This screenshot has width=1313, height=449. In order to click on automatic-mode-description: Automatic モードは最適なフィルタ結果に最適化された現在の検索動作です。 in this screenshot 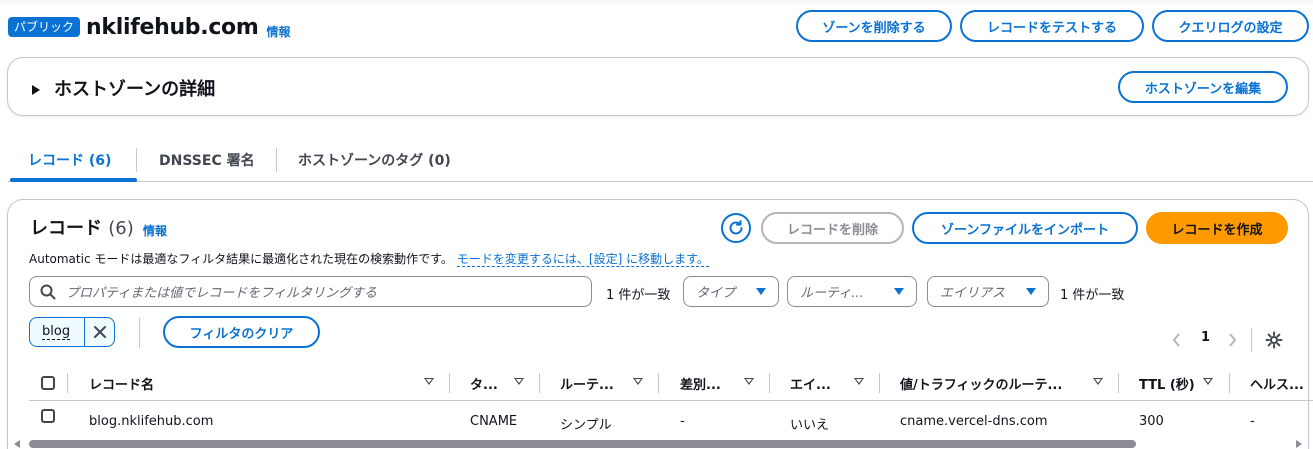, I will do `click(241, 259)`.